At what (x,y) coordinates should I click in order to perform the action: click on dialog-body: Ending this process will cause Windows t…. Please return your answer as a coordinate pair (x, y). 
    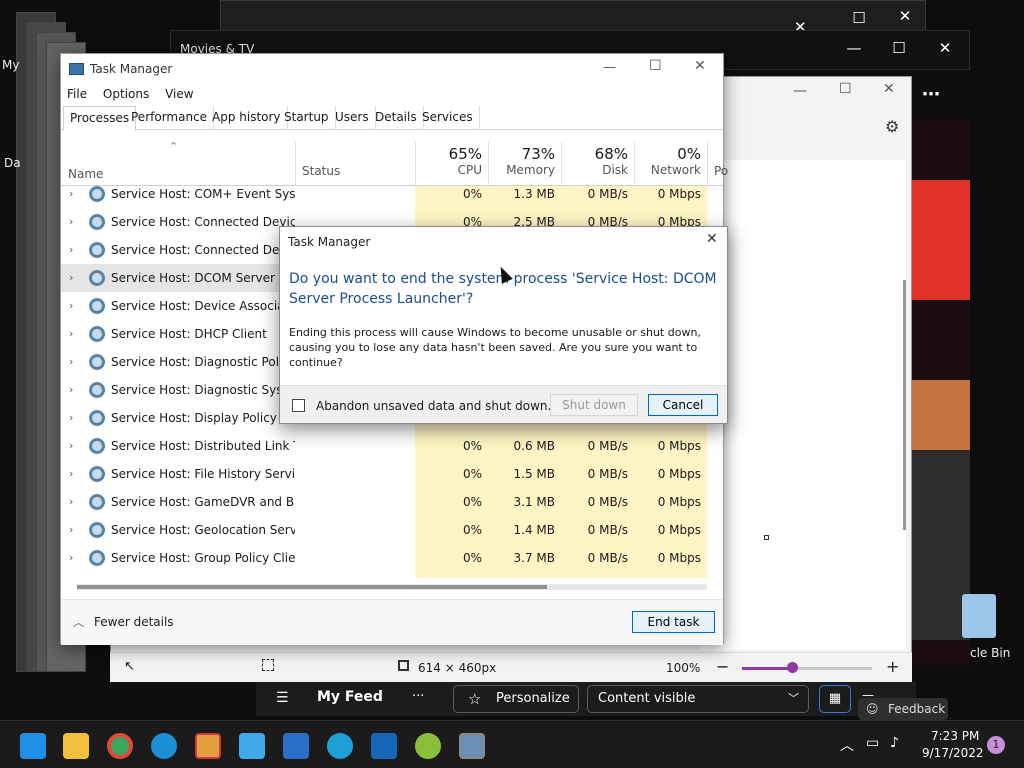
    Looking at the image, I should click on (495, 347).